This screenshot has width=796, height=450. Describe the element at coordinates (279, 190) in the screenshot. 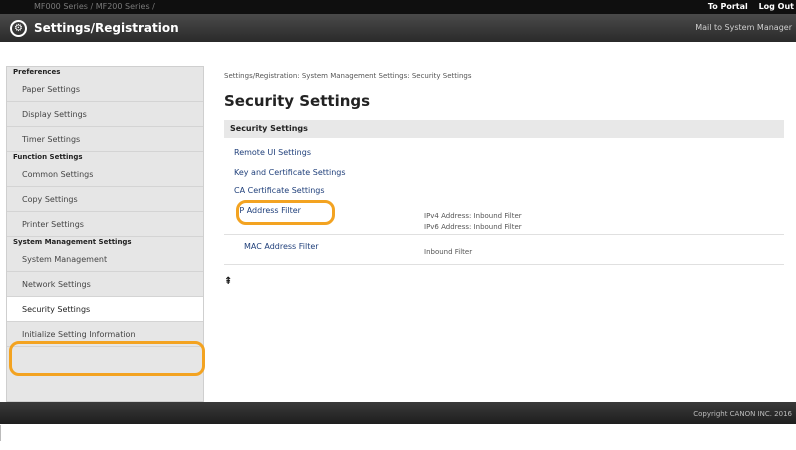

I see `ca-certificate-settings-link: CA Certificate Settings` at that location.